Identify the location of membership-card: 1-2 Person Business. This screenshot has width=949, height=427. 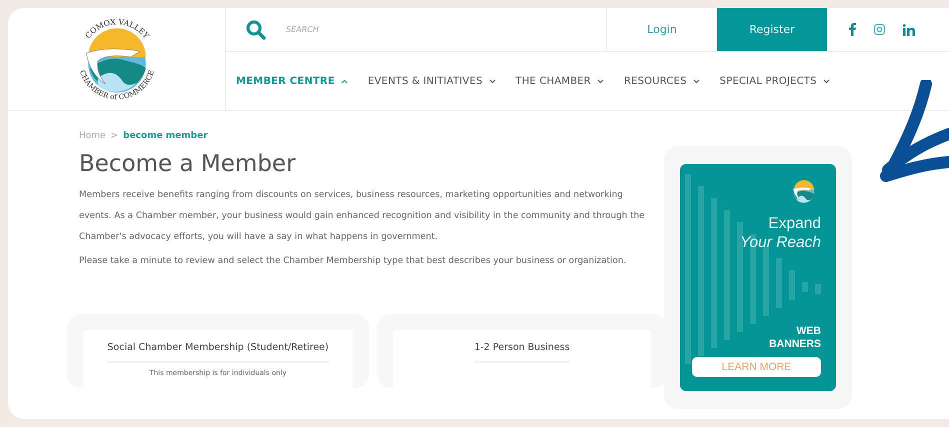
(522, 359).